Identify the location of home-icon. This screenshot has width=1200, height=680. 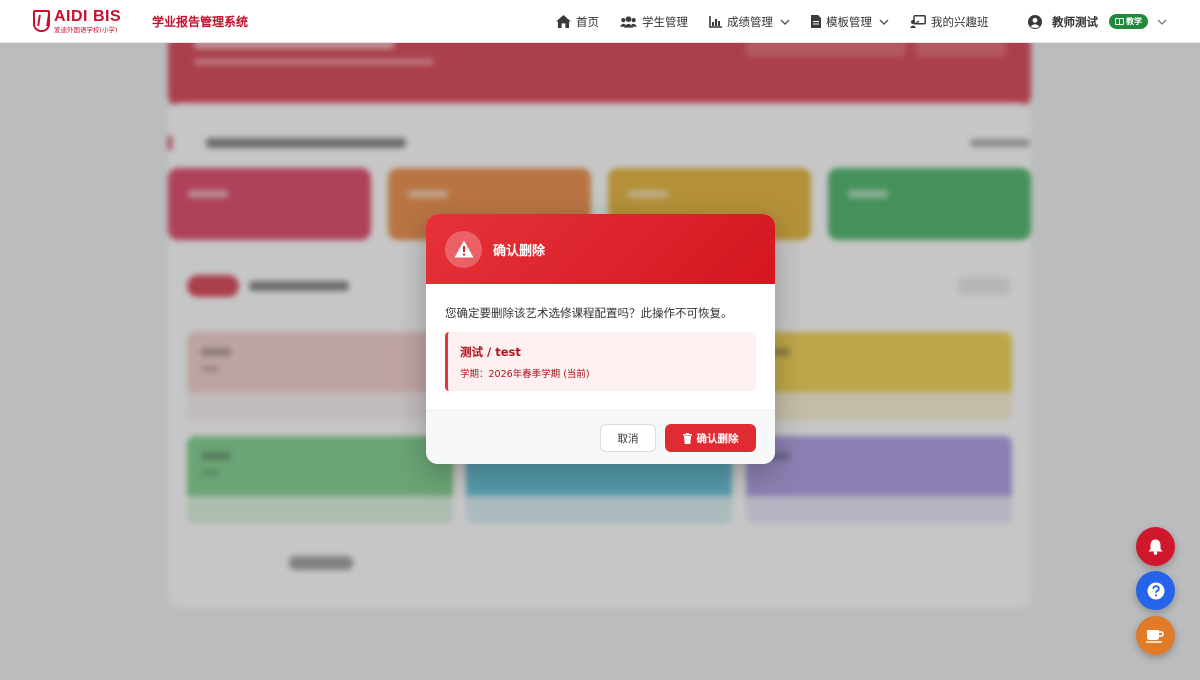
(563, 21).